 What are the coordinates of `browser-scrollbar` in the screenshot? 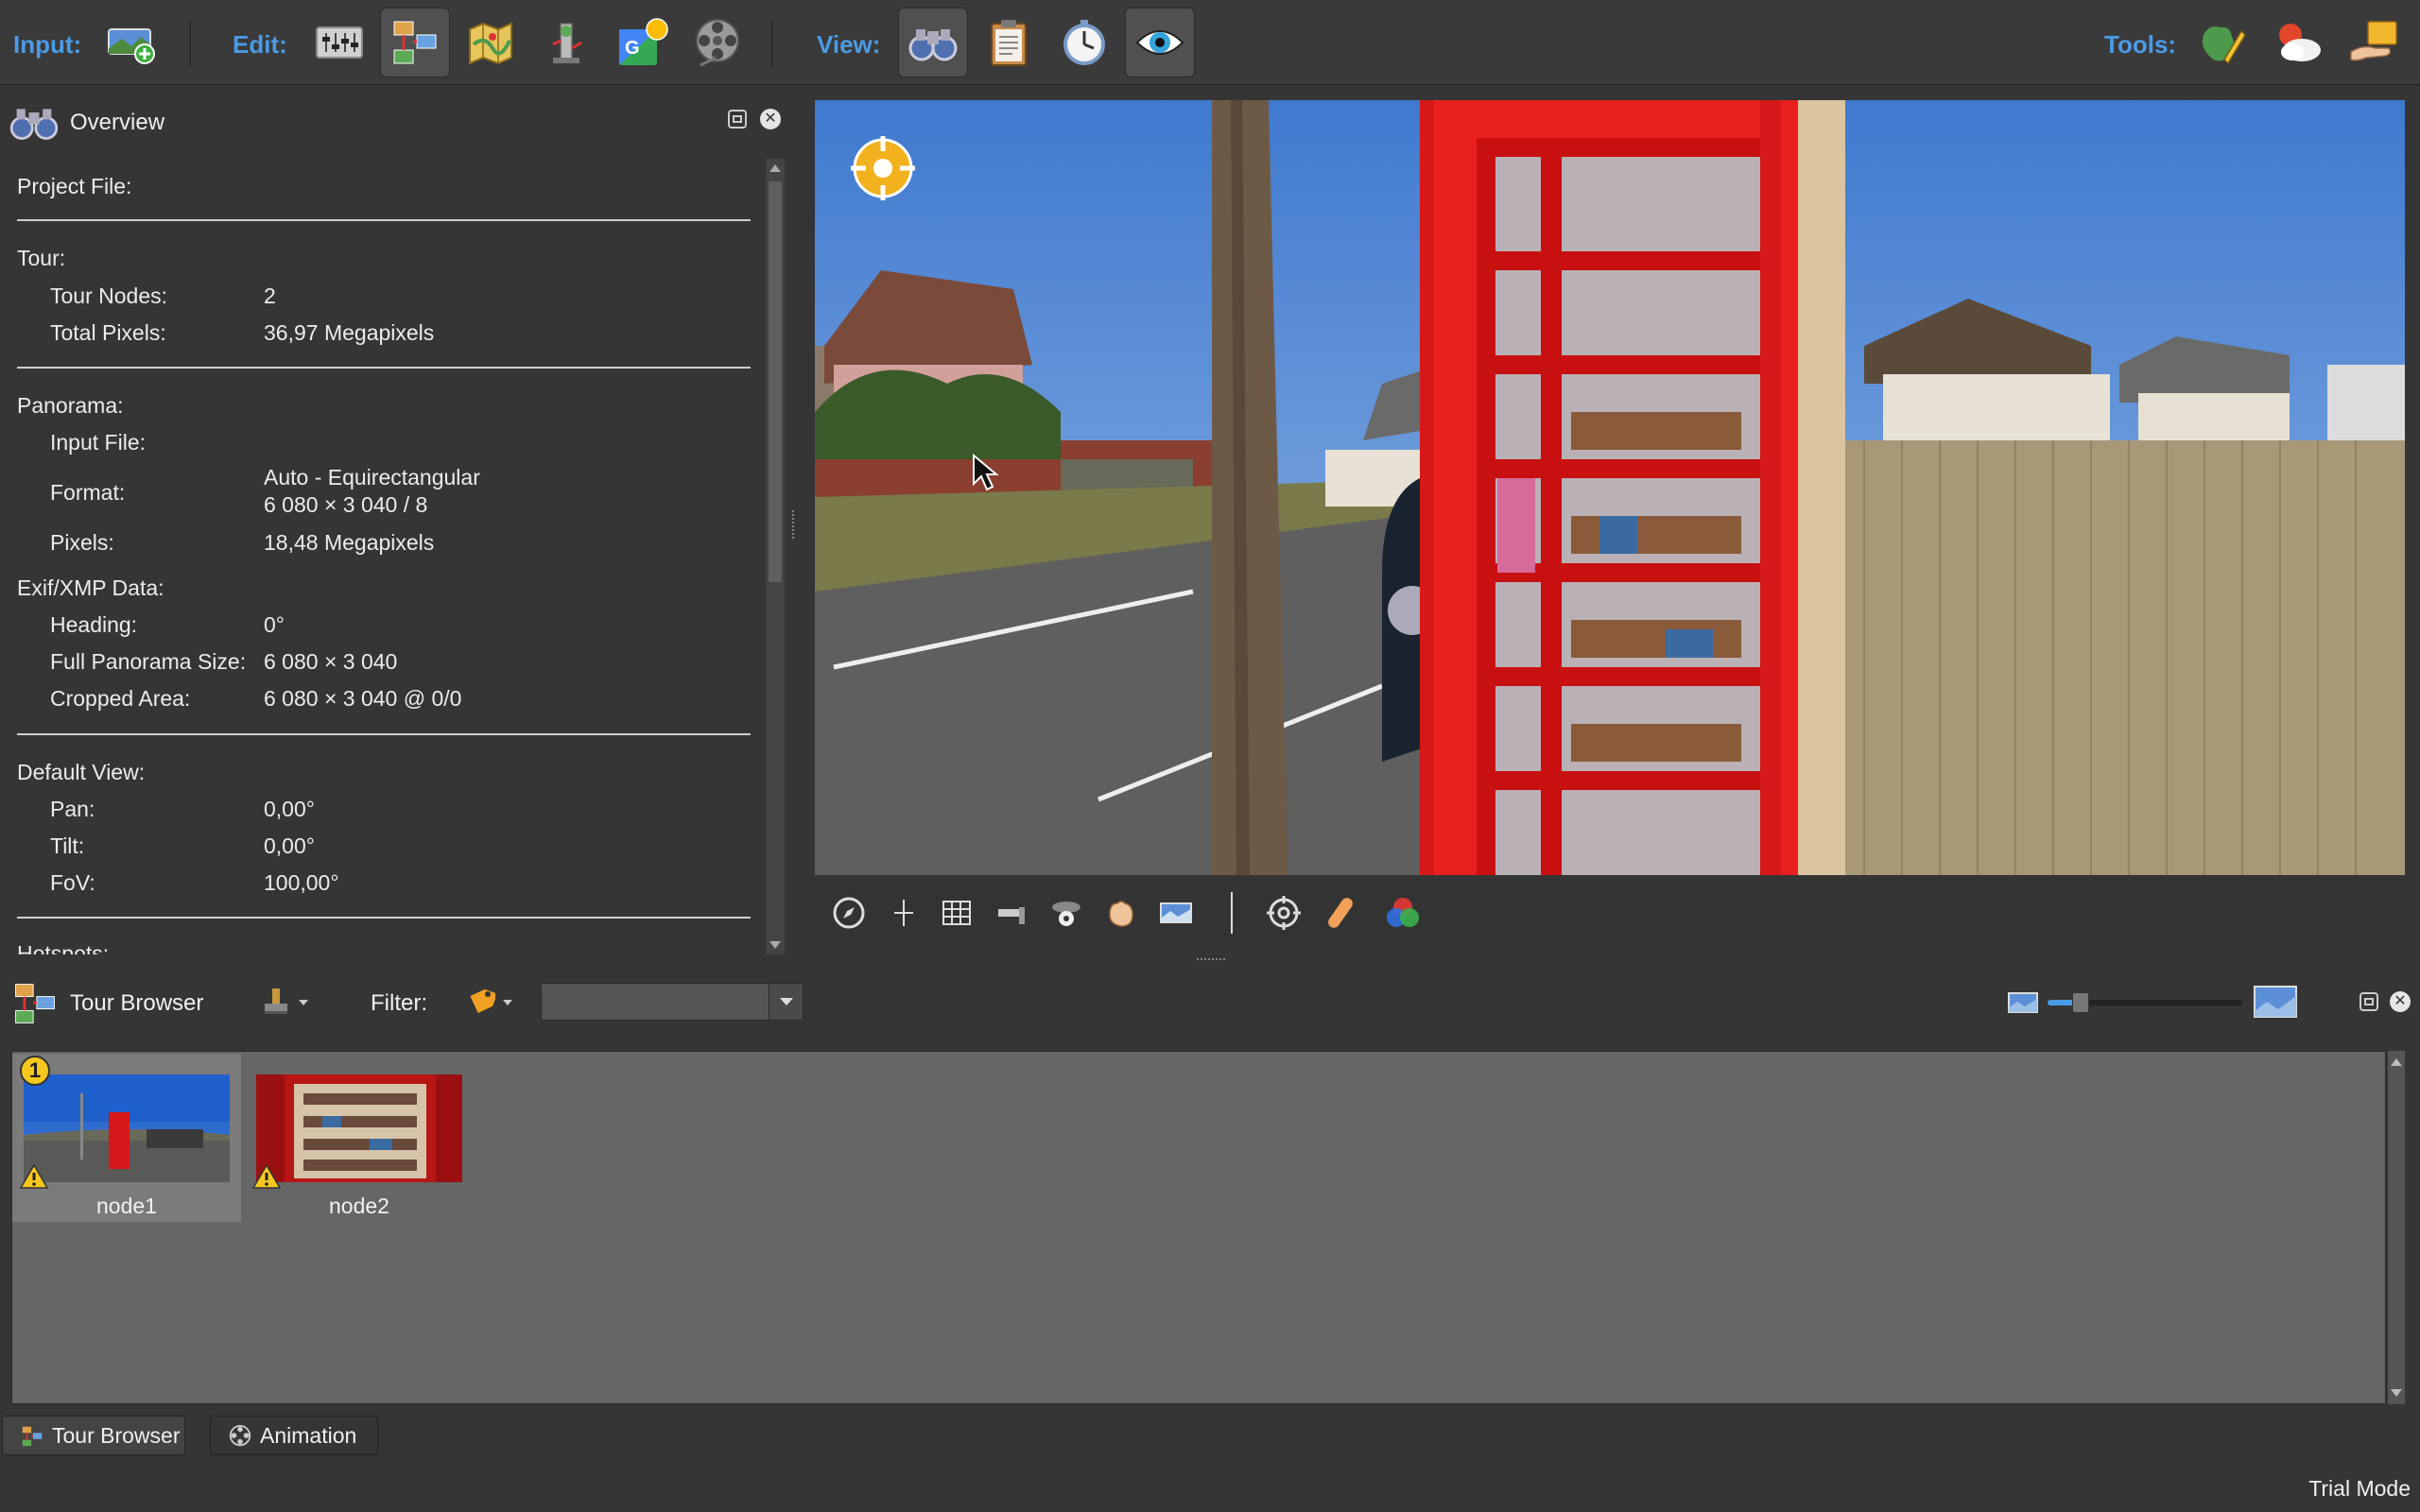 It's located at (2396, 1227).